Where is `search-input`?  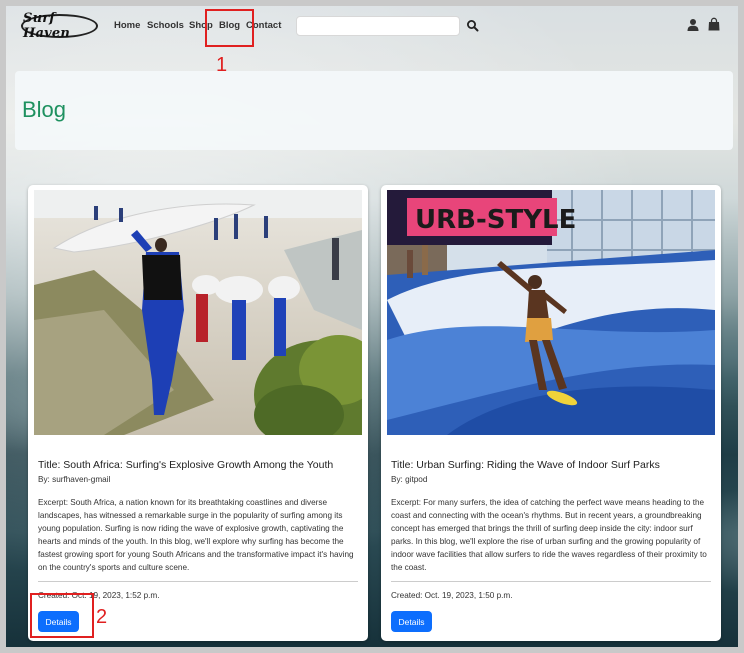 search-input is located at coordinates (378, 26).